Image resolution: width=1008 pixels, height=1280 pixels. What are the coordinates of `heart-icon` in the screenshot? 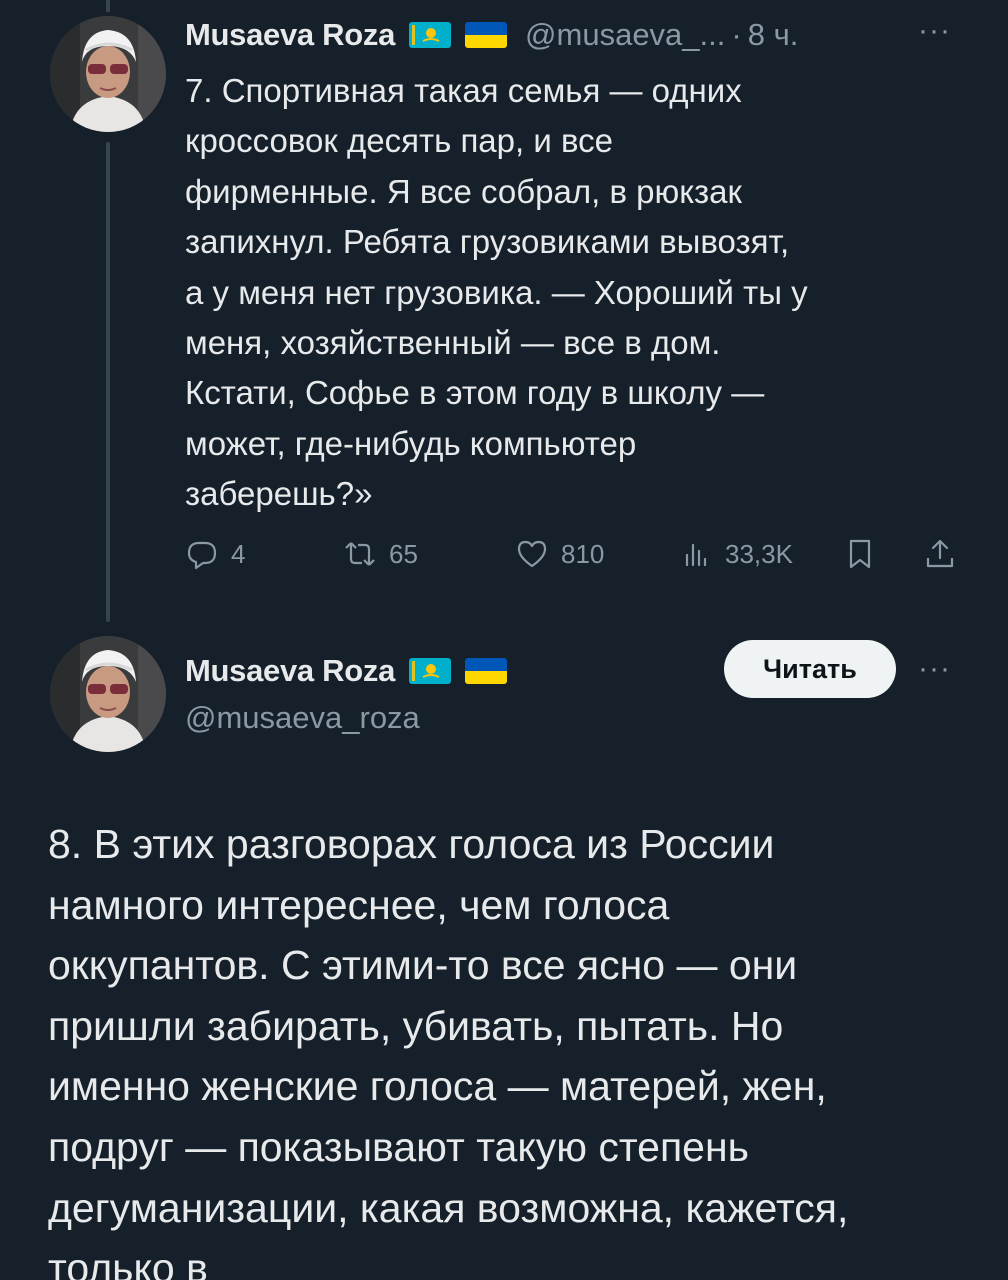 It's located at (532, 554).